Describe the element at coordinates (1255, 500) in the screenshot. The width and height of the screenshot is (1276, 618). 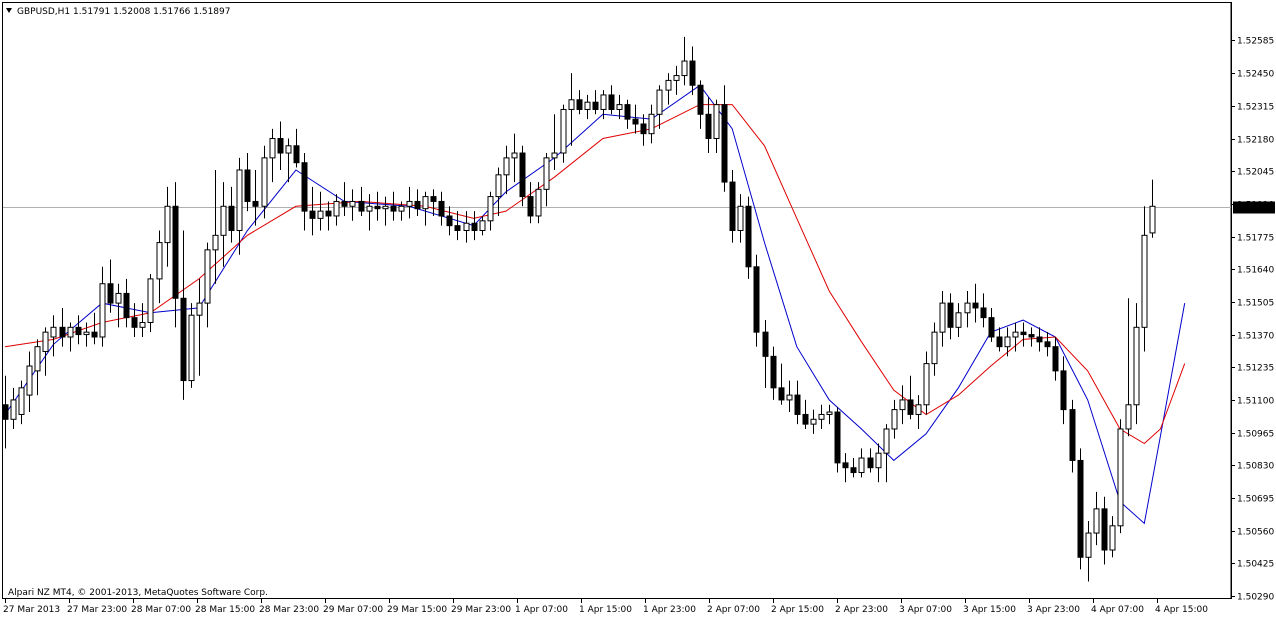
I see `price-tick-label: 1.50695` at that location.